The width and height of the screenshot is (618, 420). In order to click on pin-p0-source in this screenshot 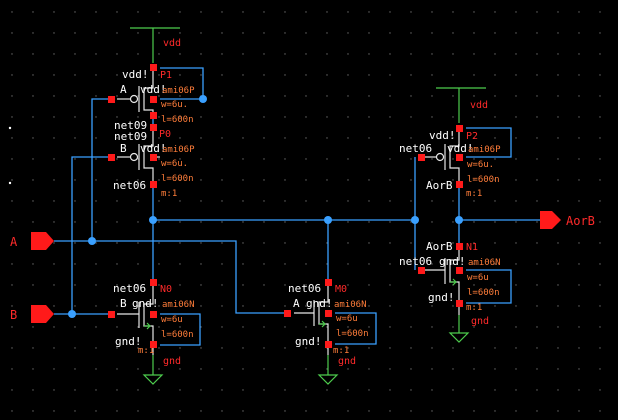, I will do `click(153, 127)`.